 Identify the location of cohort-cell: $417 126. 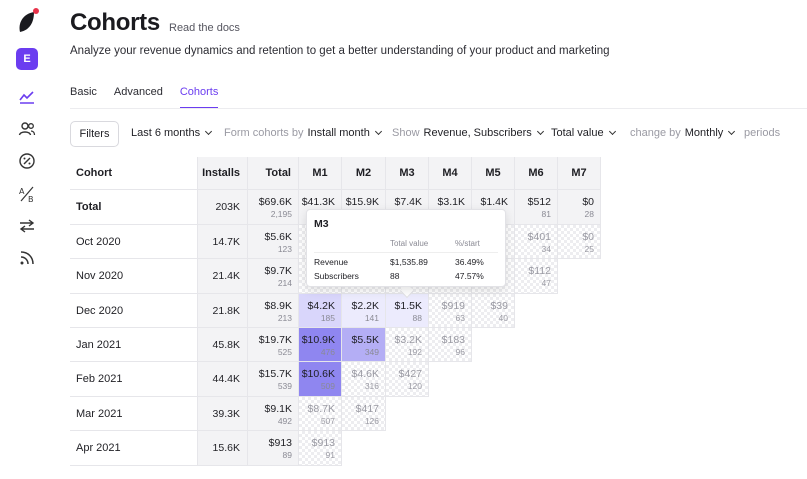
(364, 414).